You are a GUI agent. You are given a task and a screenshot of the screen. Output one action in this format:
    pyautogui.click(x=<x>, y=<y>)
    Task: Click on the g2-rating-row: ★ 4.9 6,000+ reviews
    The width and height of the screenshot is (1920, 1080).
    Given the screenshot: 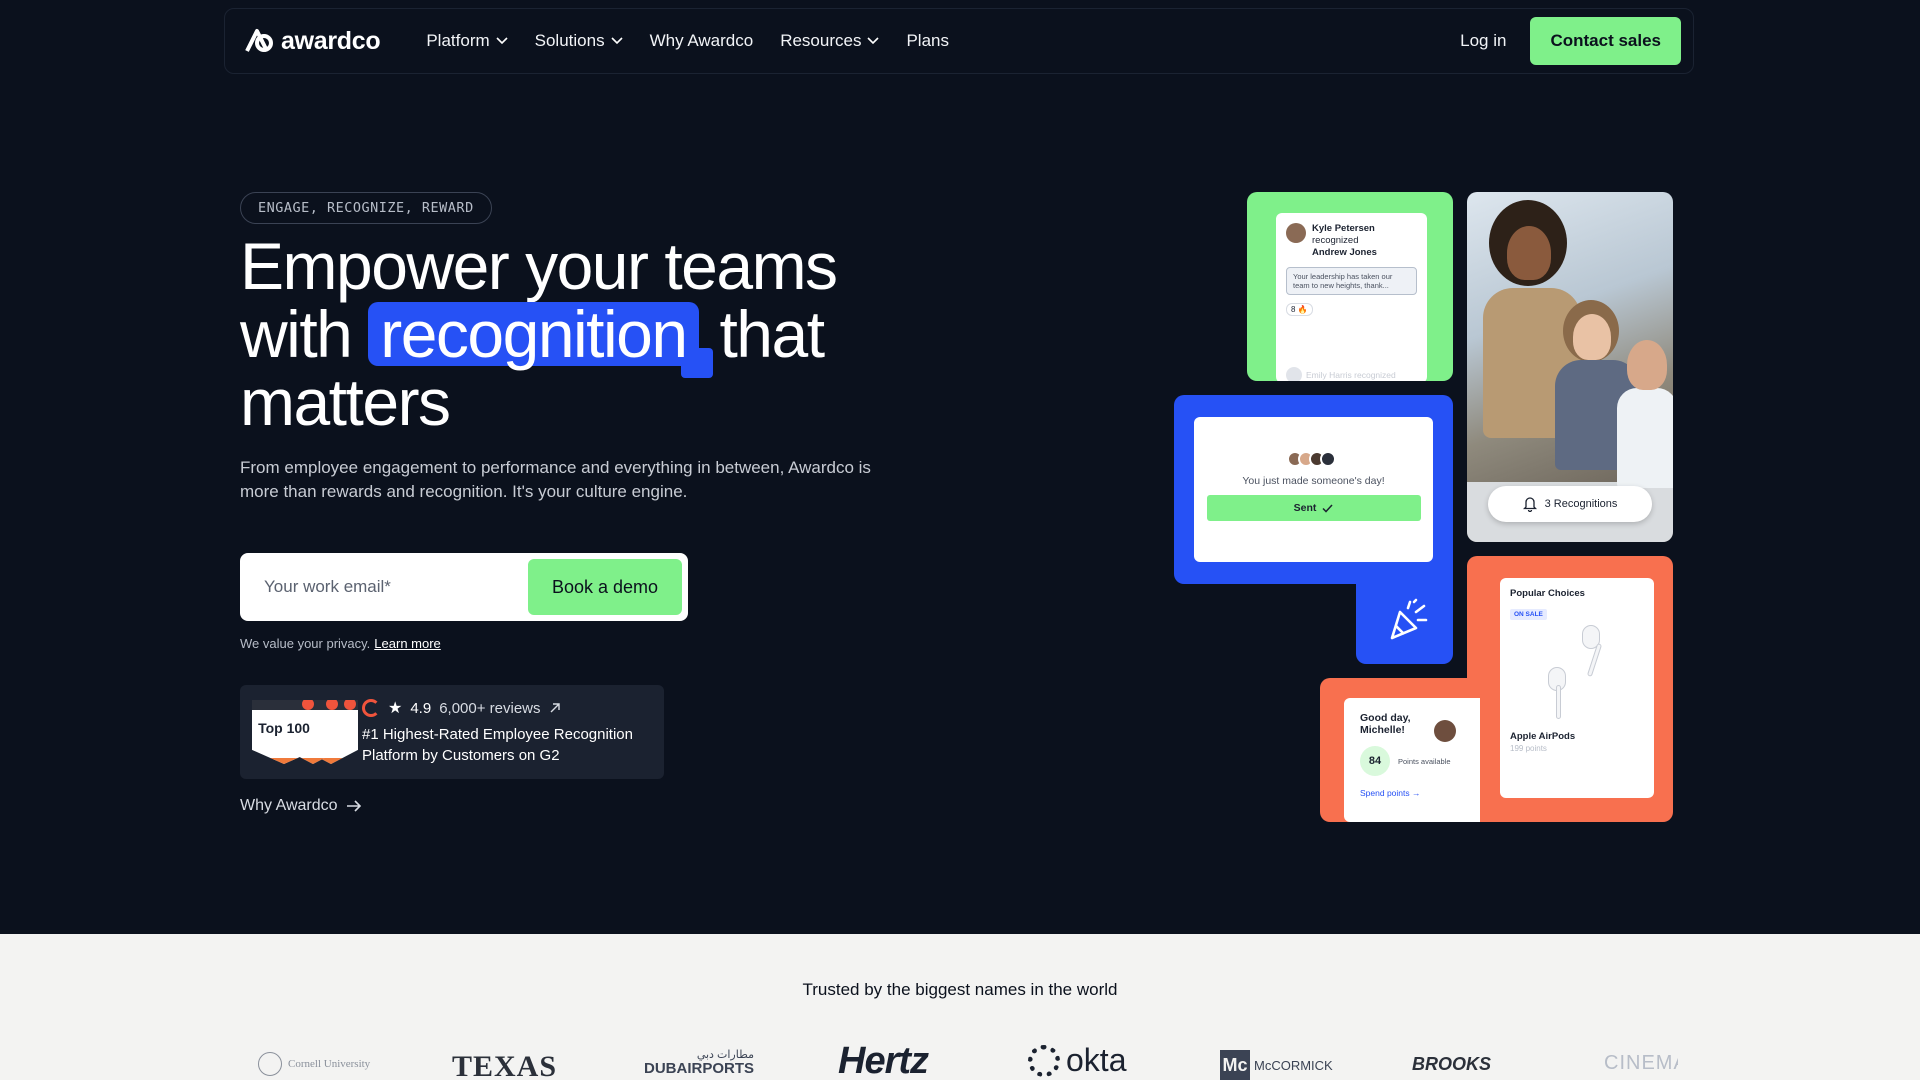 What is the action you would take?
    pyautogui.click(x=507, y=708)
    